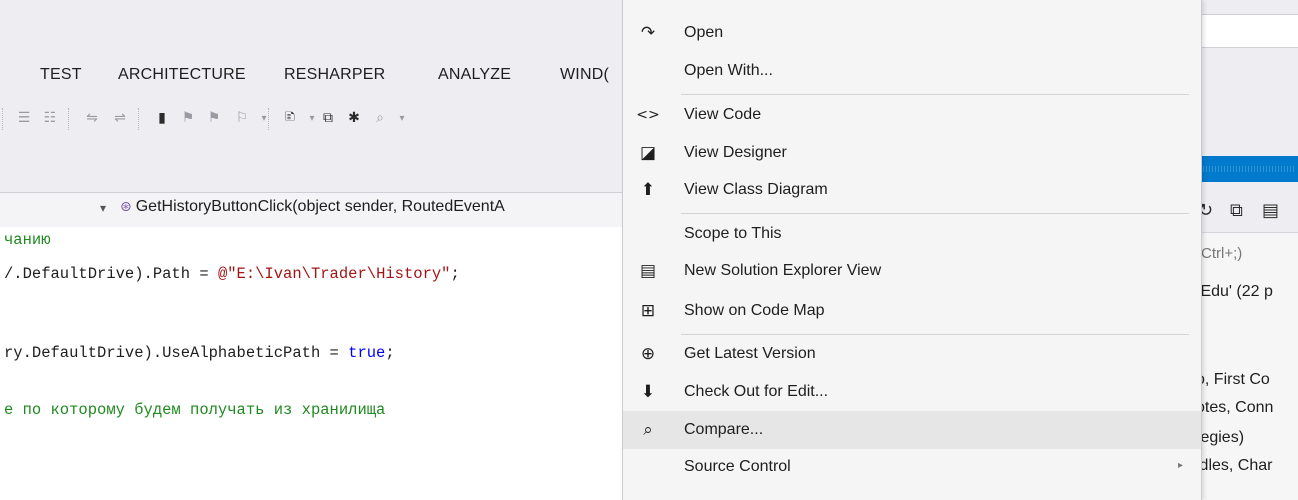  What do you see at coordinates (1234, 466) in the screenshot?
I see `tree-item: idles, Char` at bounding box center [1234, 466].